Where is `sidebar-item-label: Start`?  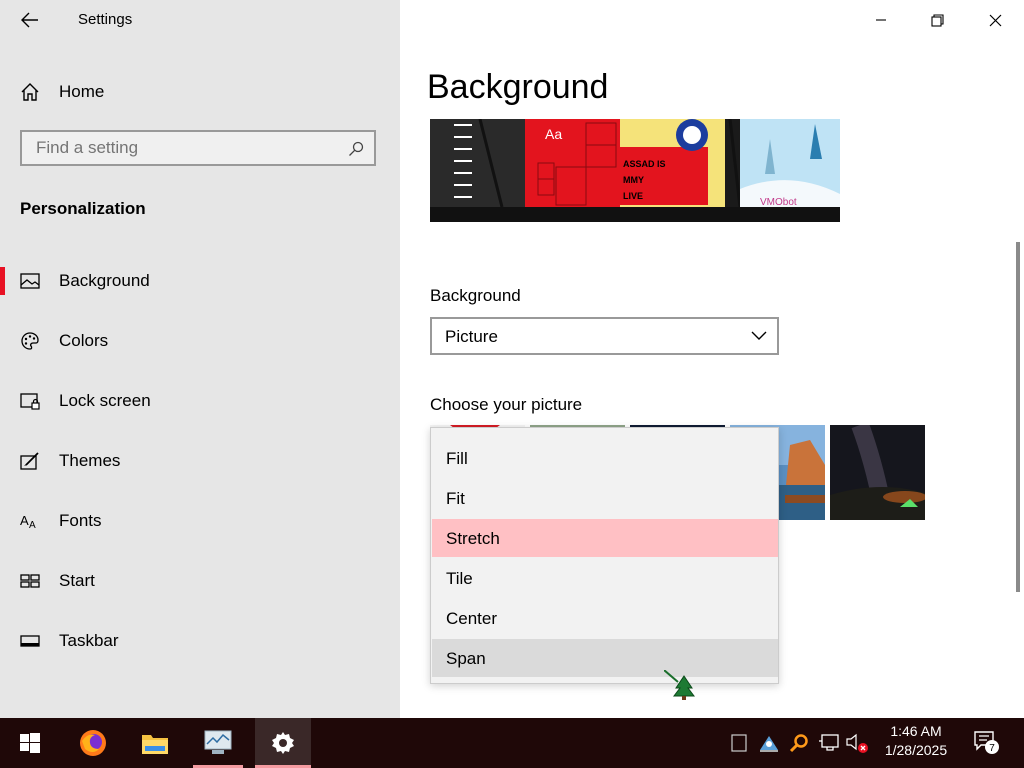
sidebar-item-label: Start is located at coordinates (77, 580).